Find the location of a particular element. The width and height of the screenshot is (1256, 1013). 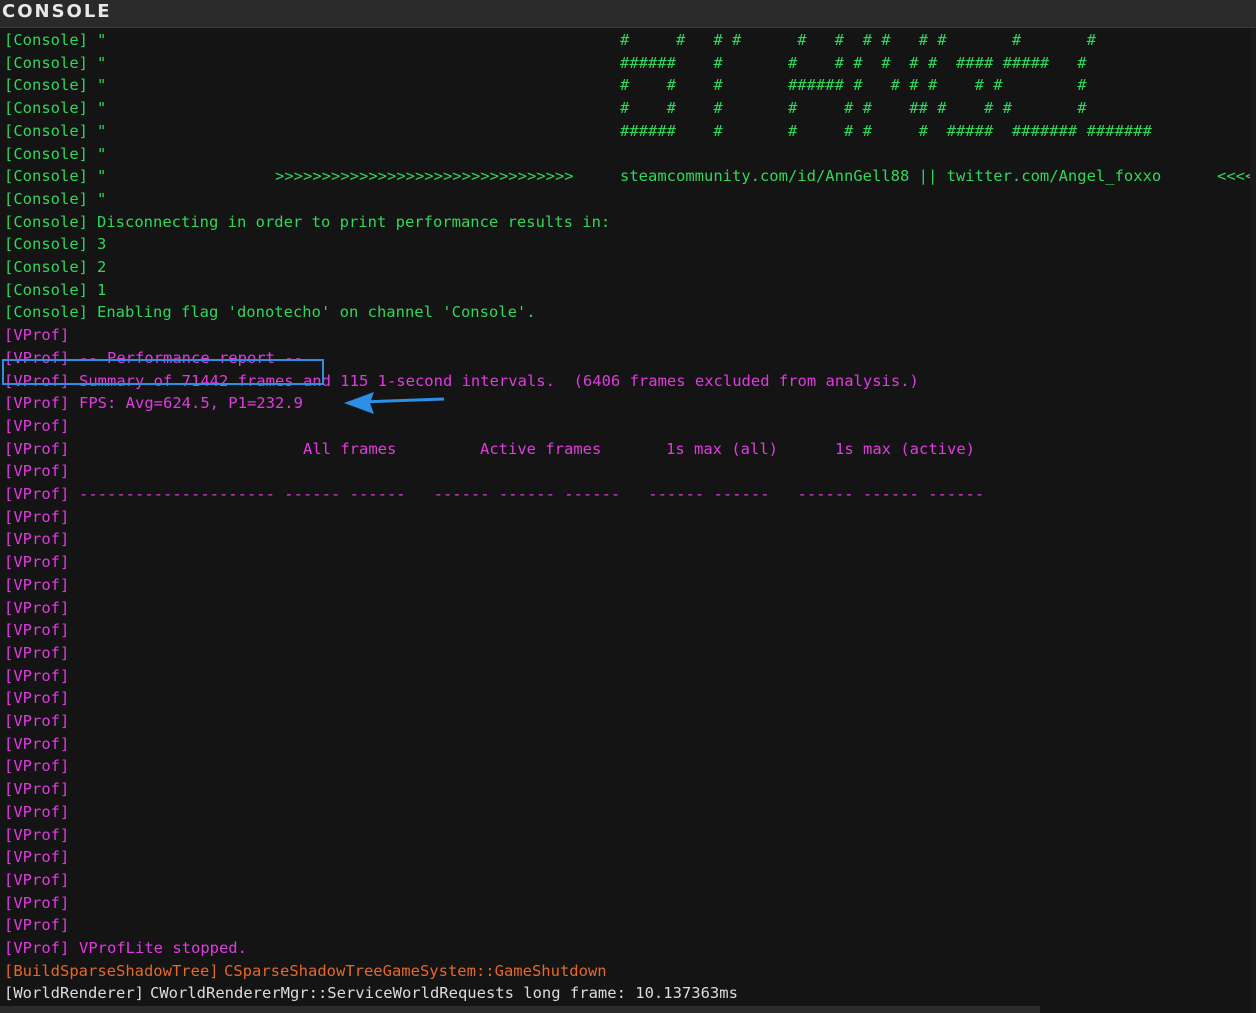

table-group-label: 1s max (active) is located at coordinates (905, 448).